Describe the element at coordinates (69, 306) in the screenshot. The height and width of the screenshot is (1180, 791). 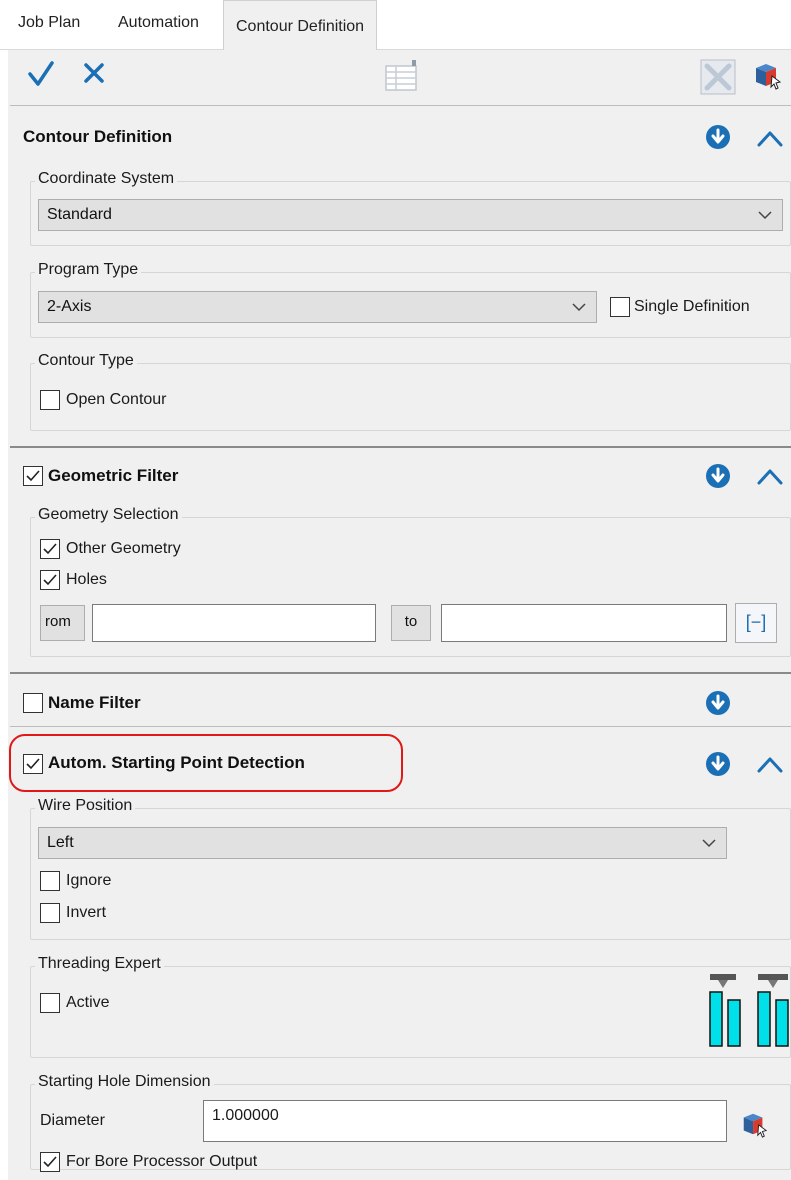
I see `program-type-value: 2-Axis` at that location.